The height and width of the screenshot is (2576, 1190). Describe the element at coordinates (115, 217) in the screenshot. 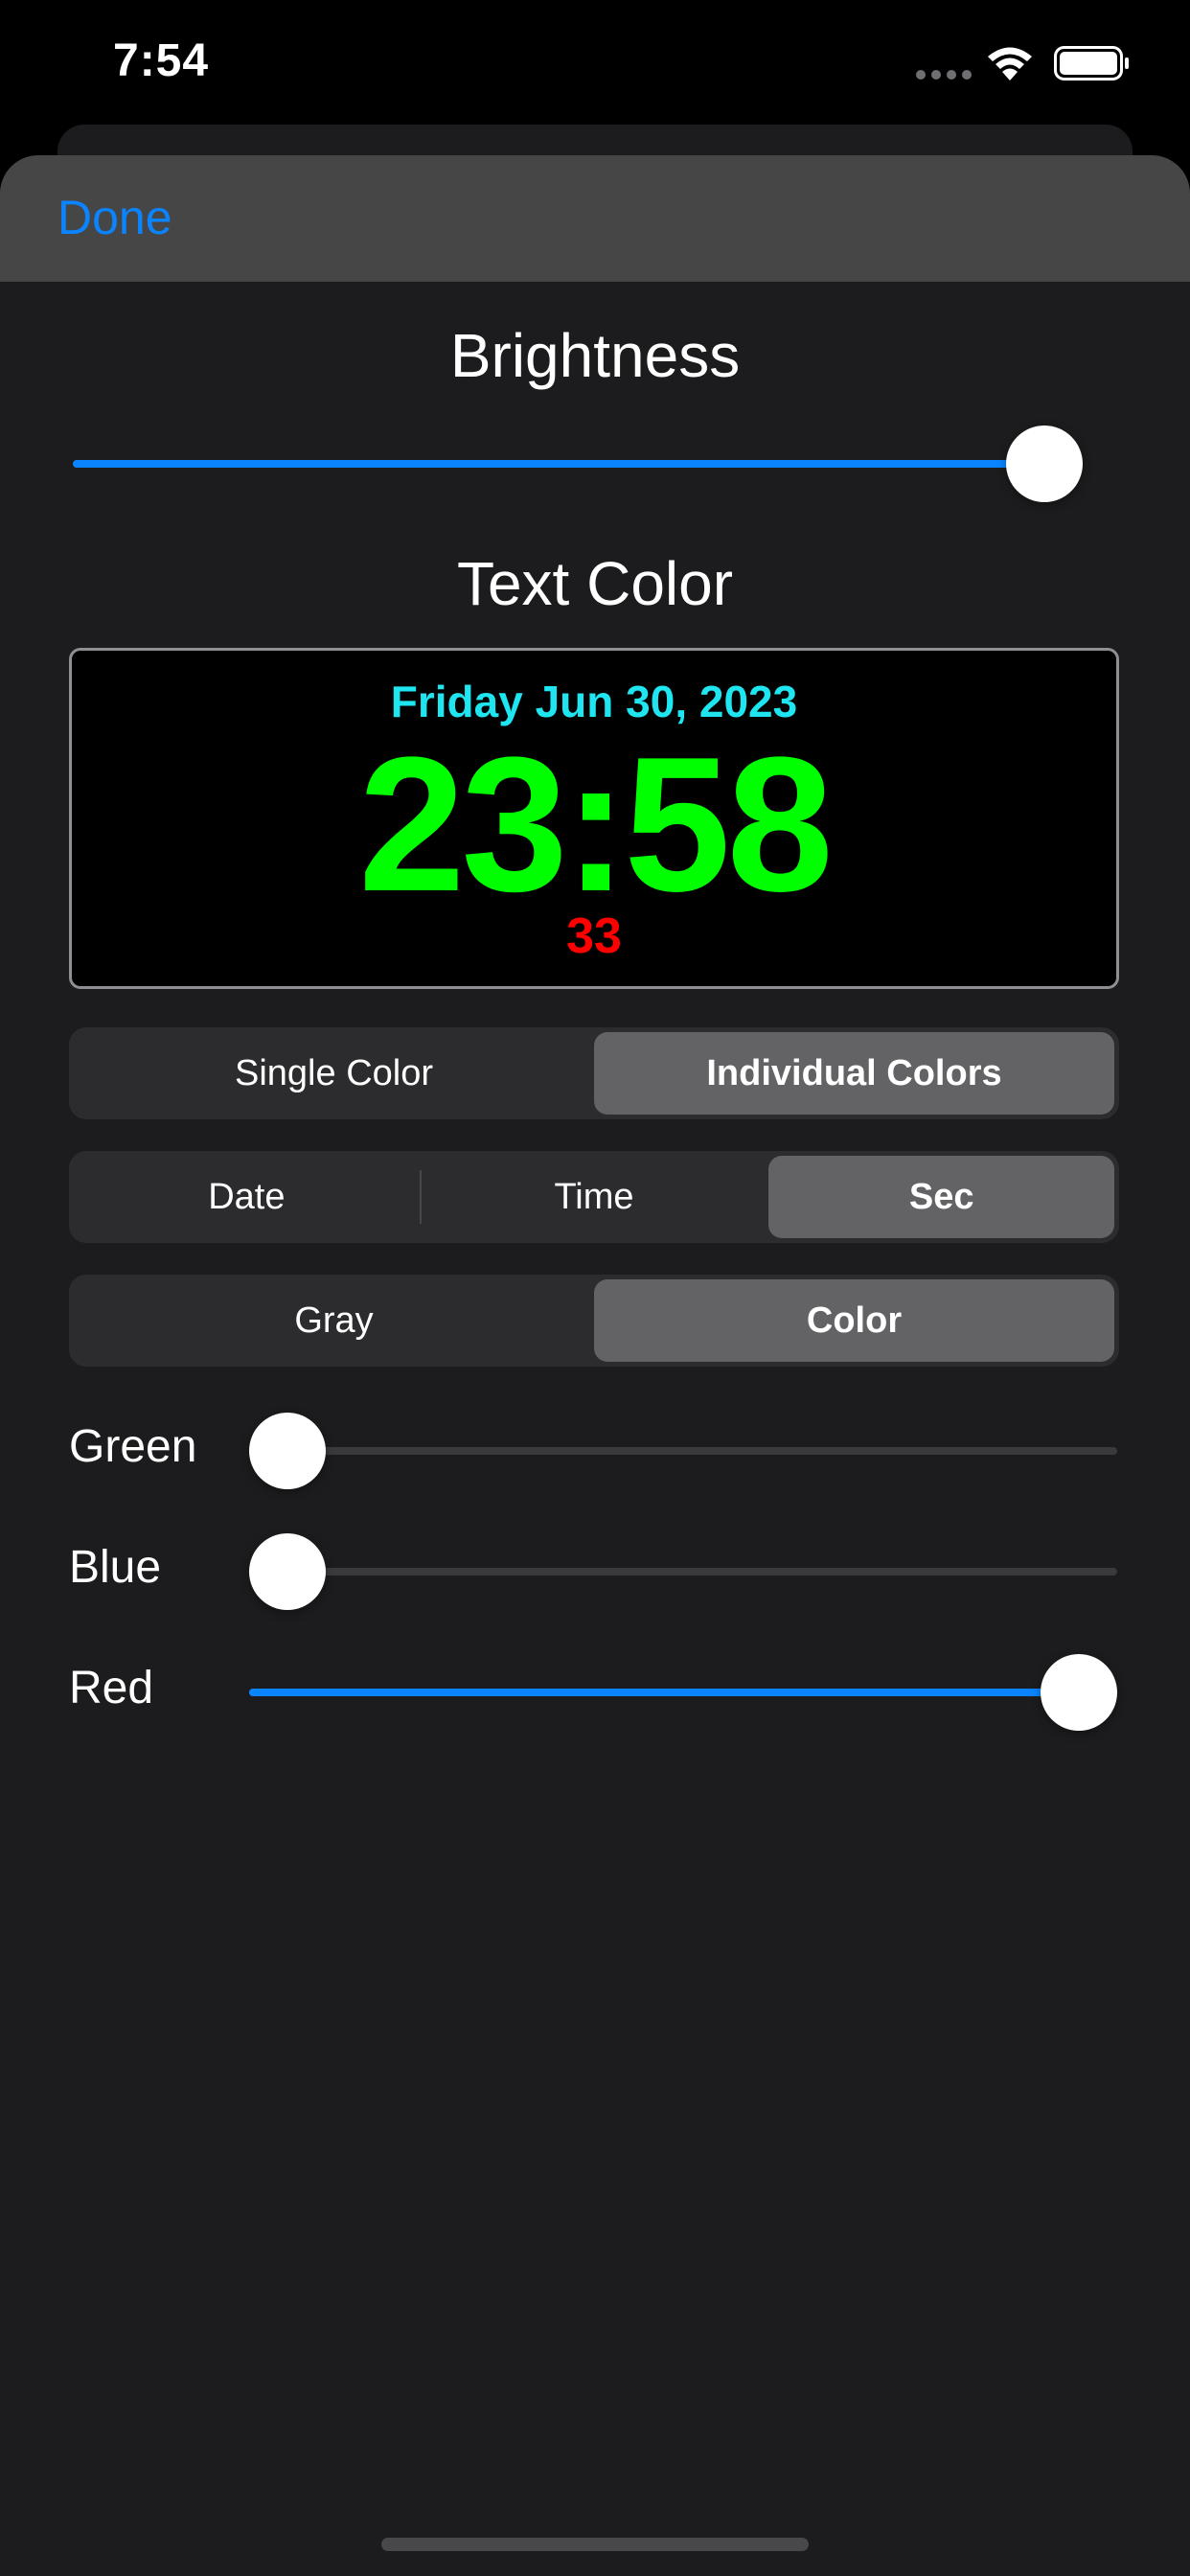

I see `done-button: Done` at that location.